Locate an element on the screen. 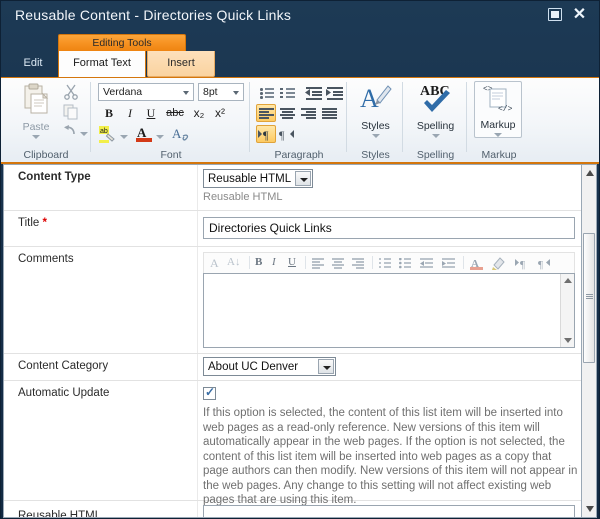 The width and height of the screenshot is (600, 519). comments-scrollbar is located at coordinates (567, 310).